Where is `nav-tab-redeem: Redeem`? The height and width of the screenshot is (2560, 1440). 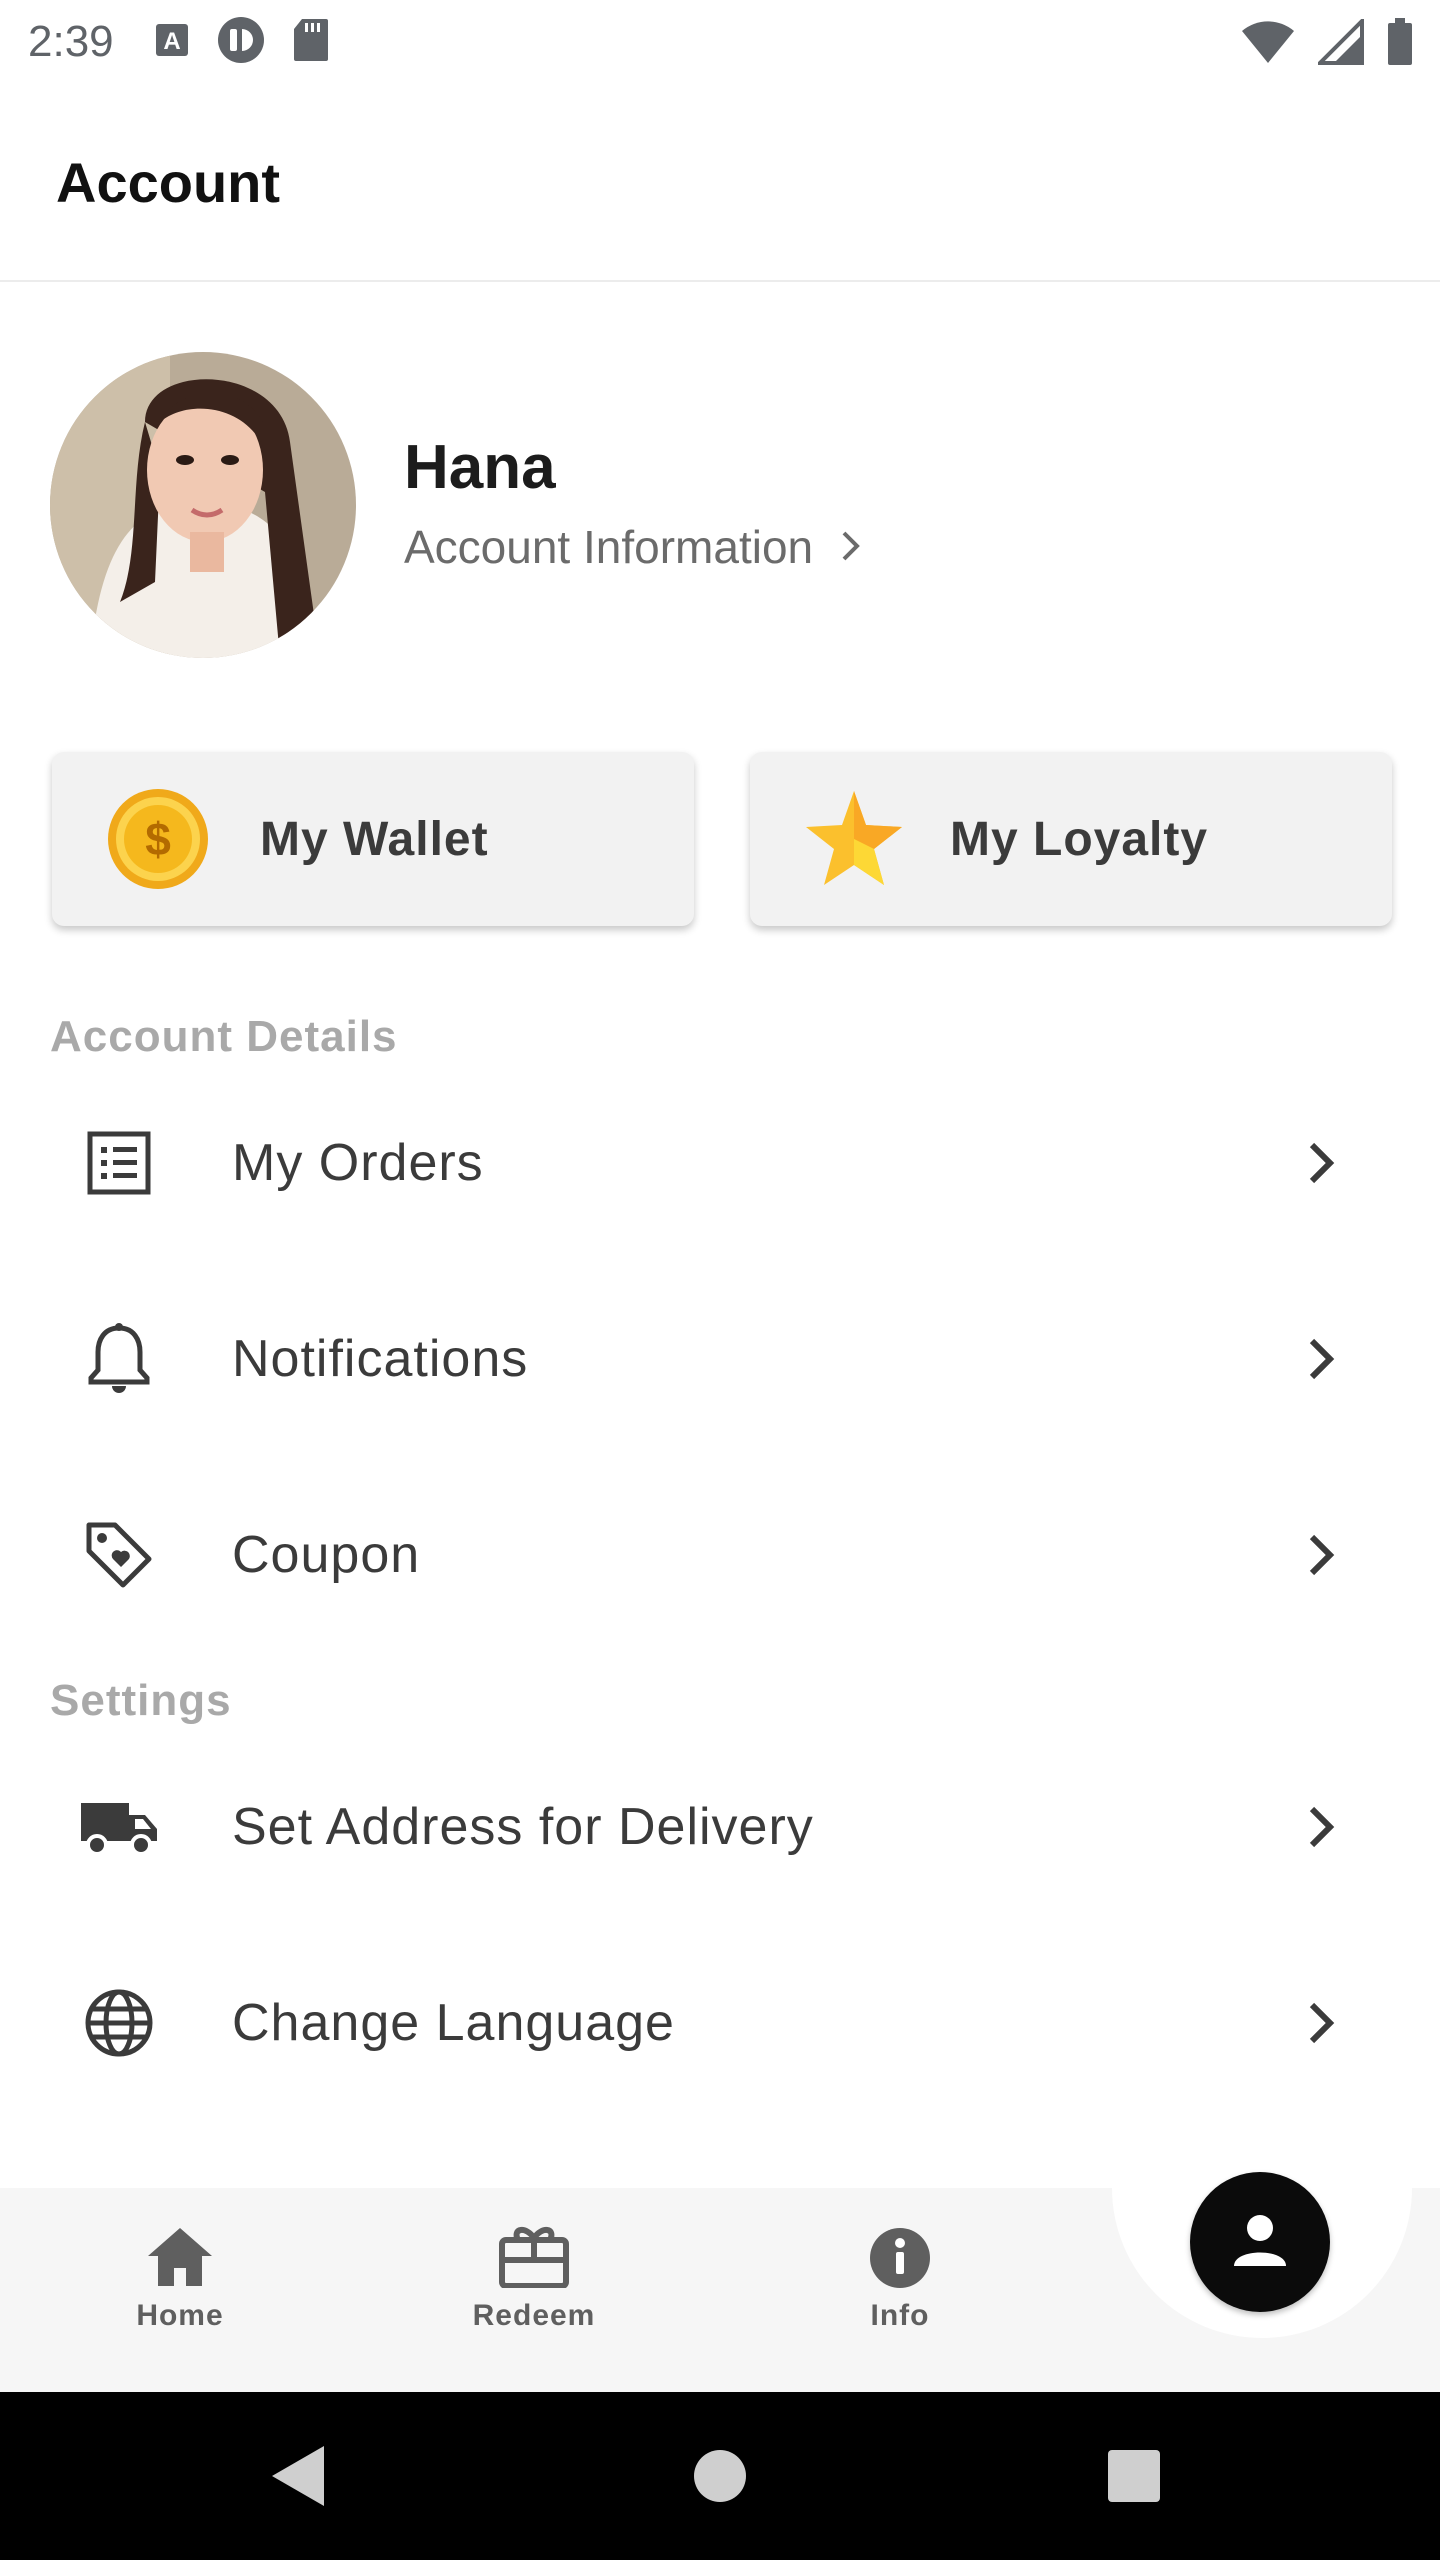
nav-tab-redeem: Redeem is located at coordinates (534, 2278).